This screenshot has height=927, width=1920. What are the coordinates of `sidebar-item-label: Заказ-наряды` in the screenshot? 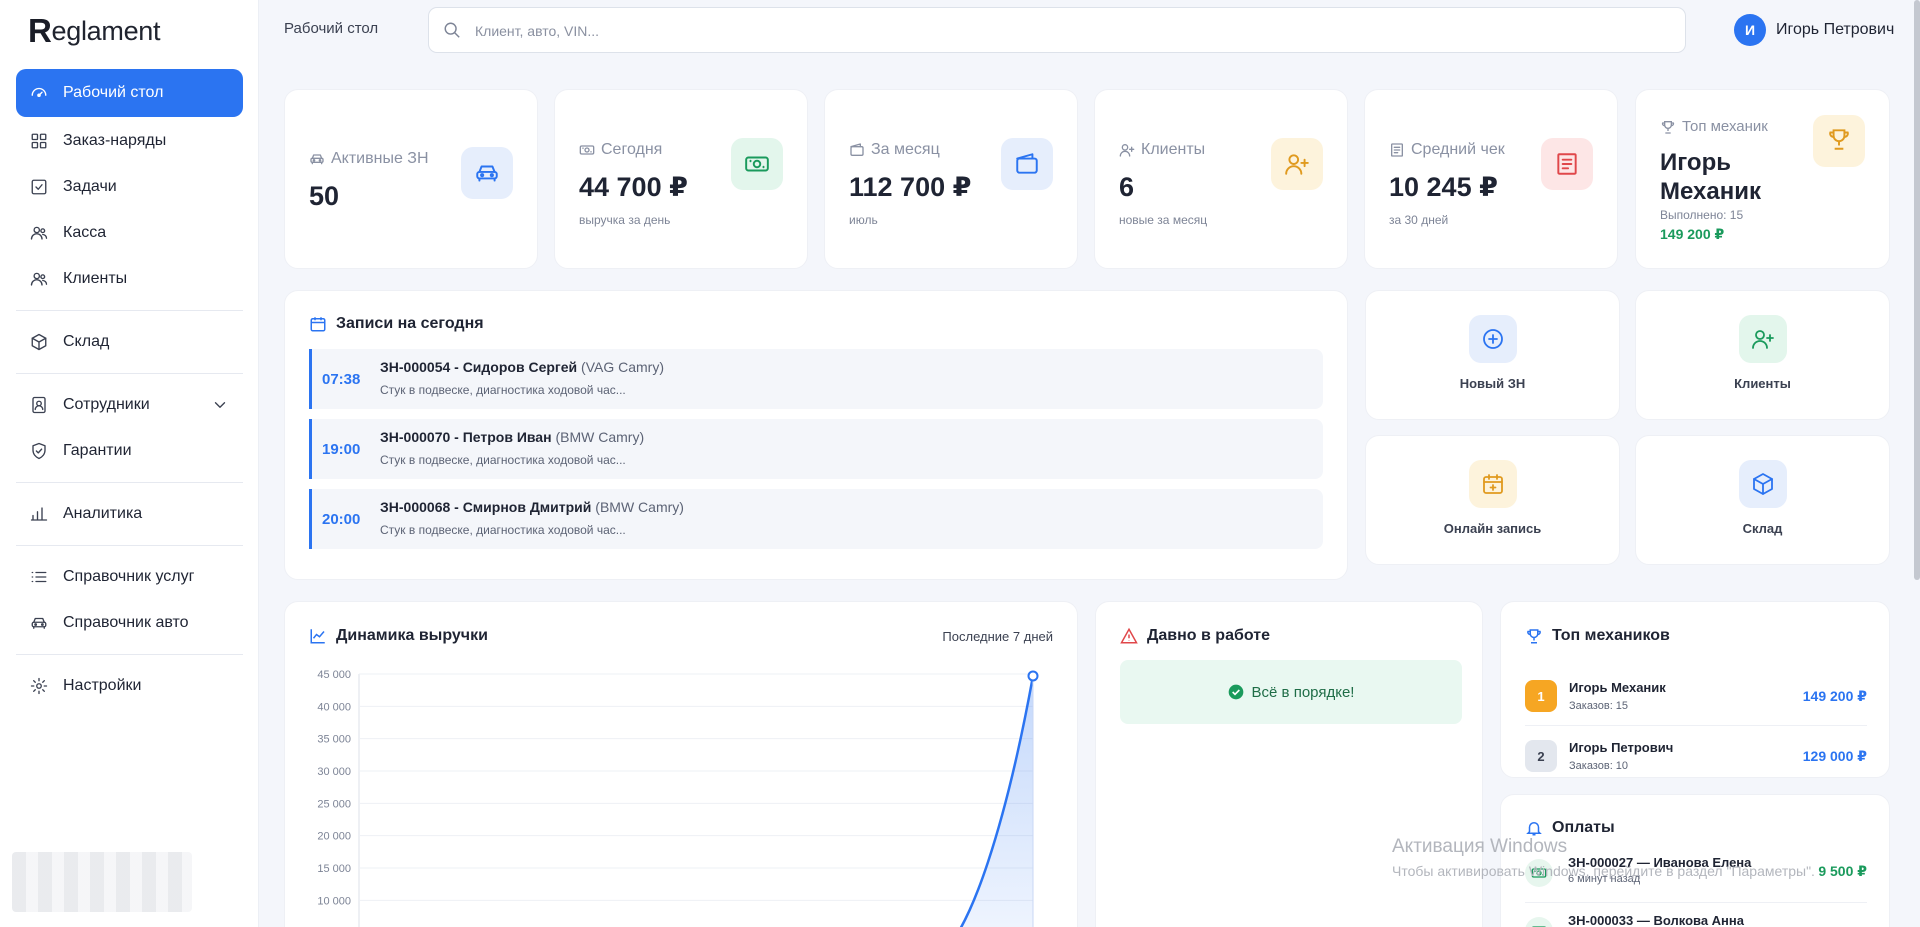 It's located at (115, 140).